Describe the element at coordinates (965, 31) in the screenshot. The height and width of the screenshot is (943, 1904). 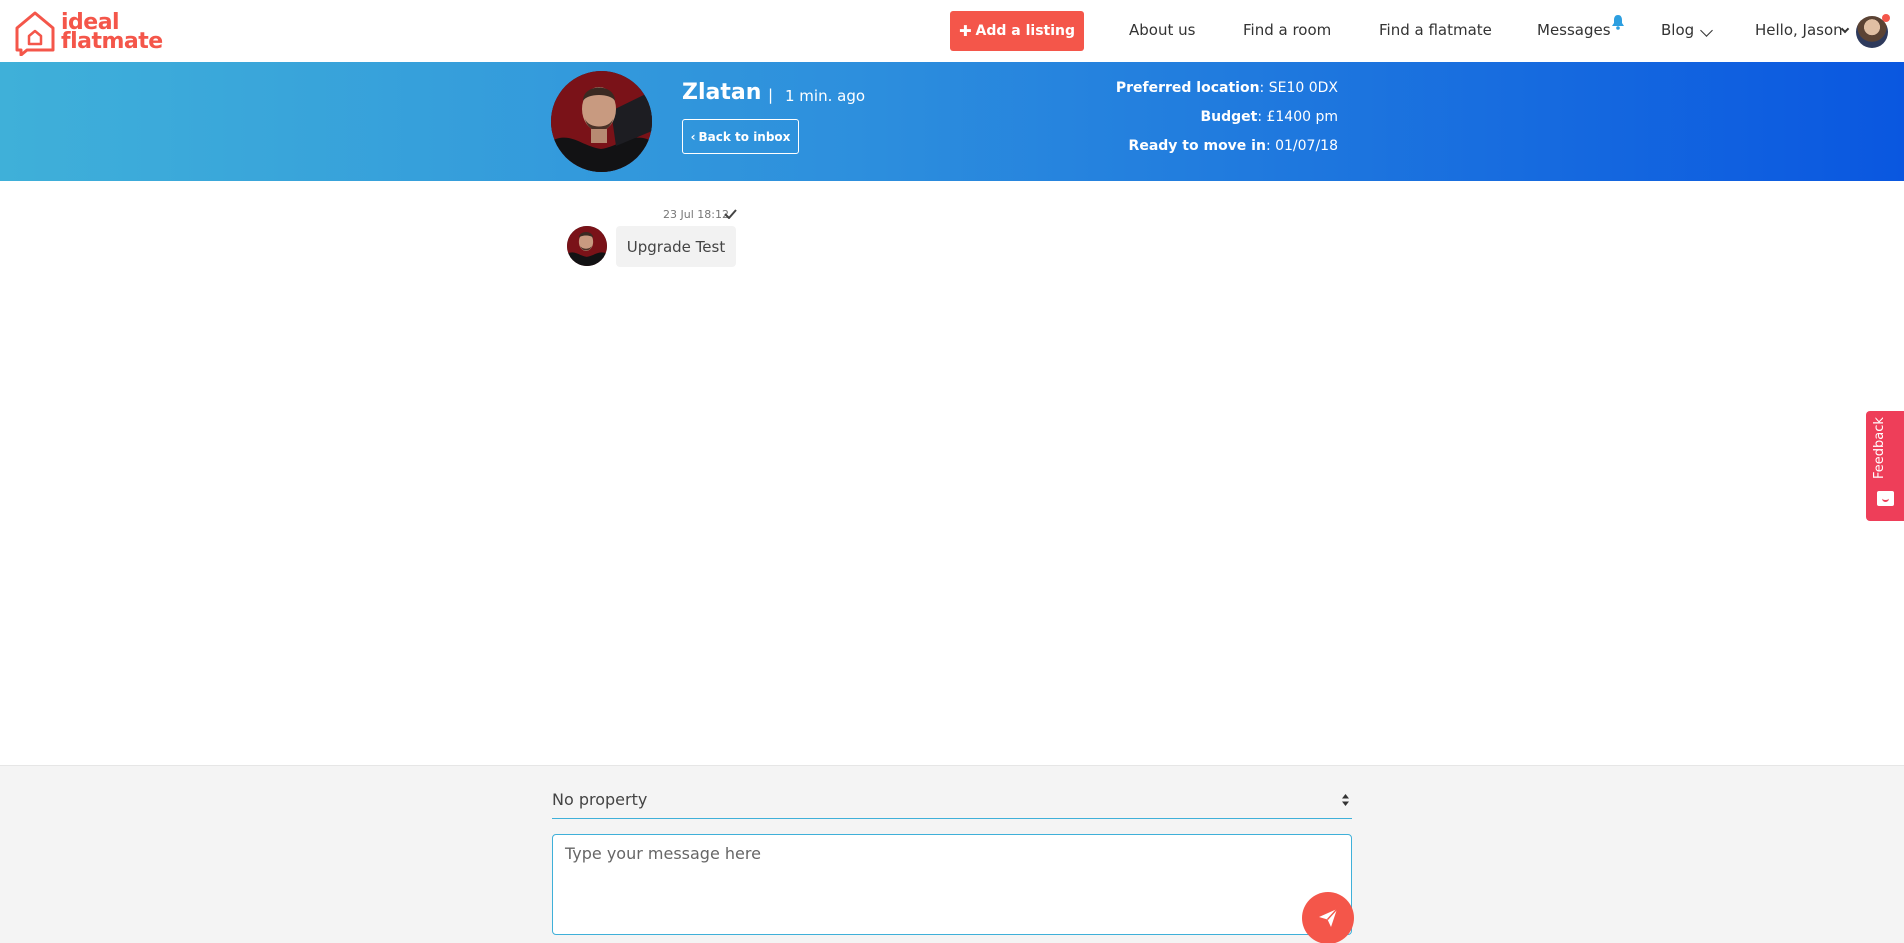
I see `plus-icon: ✚` at that location.